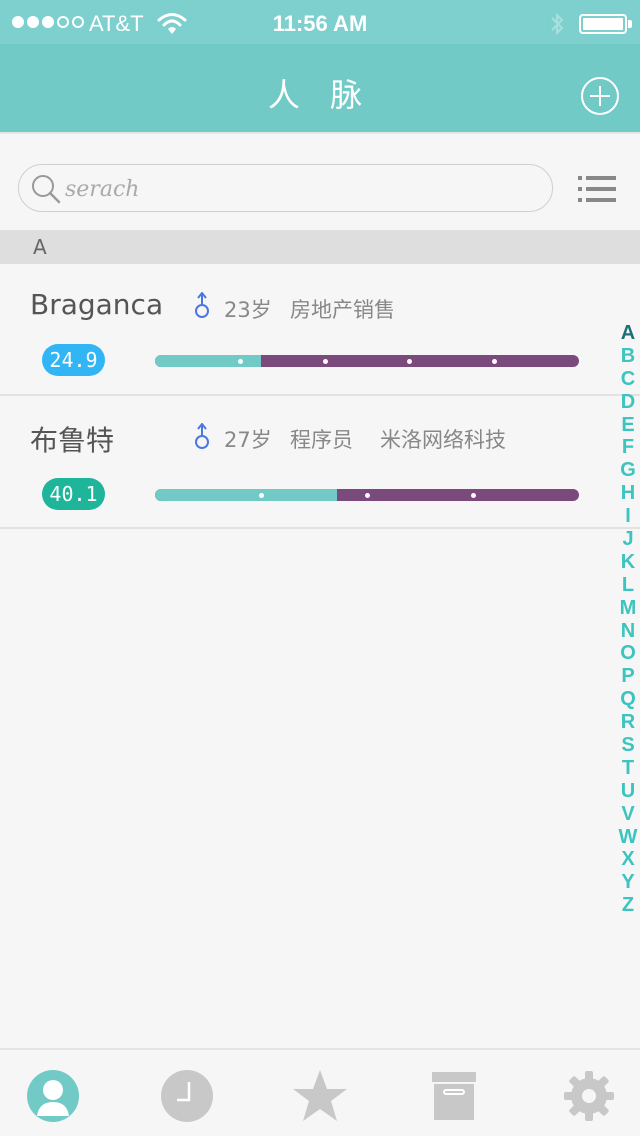 The width and height of the screenshot is (640, 1136). What do you see at coordinates (628, 653) in the screenshot?
I see `index-letter-o: O` at bounding box center [628, 653].